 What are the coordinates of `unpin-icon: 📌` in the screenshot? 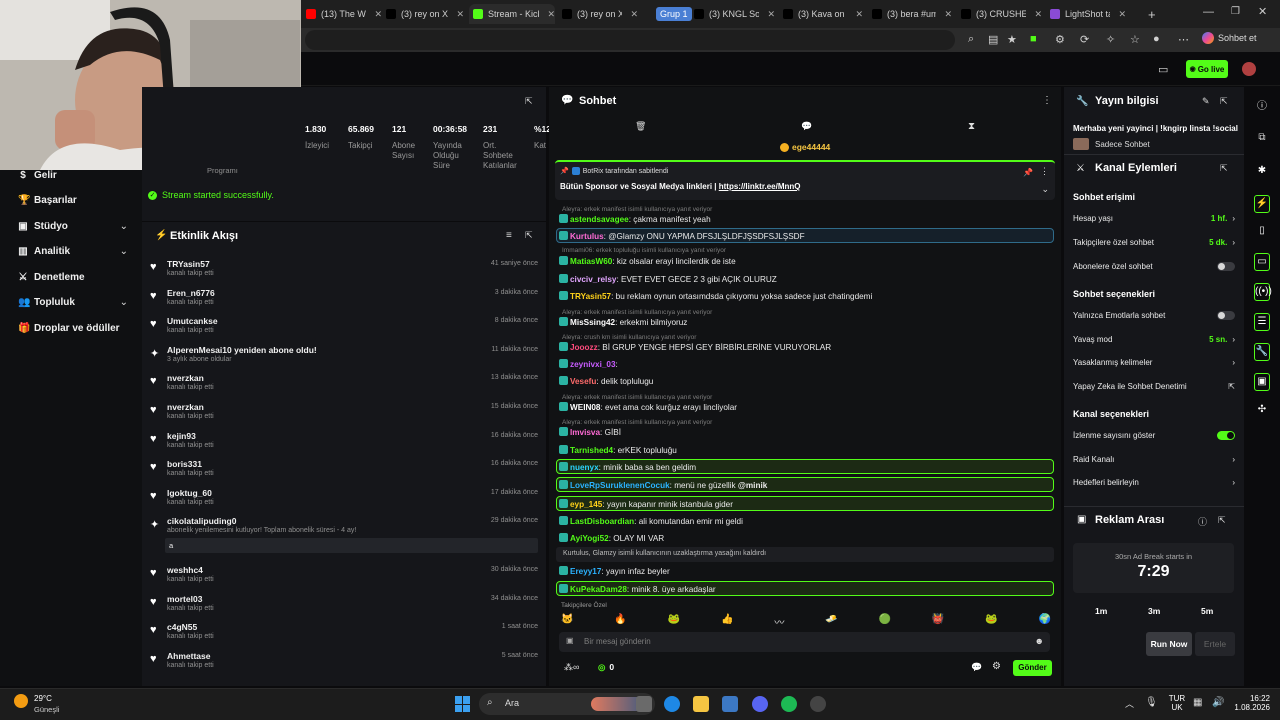 It's located at (1028, 172).